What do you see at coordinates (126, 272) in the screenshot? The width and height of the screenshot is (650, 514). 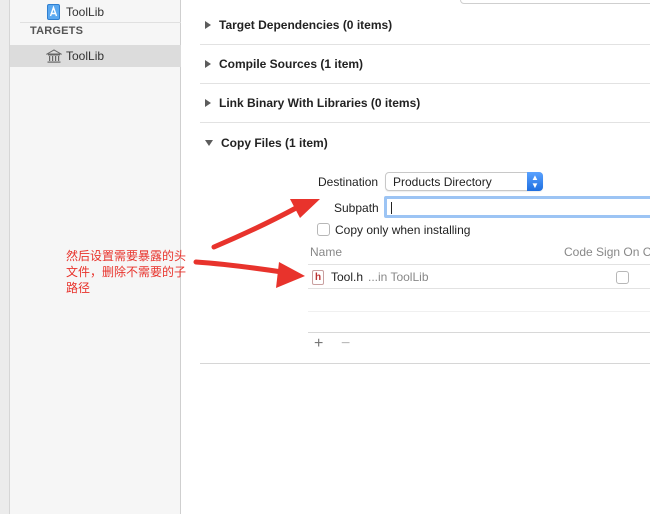 I see `annotation-text: 然后设置需要暴露的头文件，删除不需要的子路径` at bounding box center [126, 272].